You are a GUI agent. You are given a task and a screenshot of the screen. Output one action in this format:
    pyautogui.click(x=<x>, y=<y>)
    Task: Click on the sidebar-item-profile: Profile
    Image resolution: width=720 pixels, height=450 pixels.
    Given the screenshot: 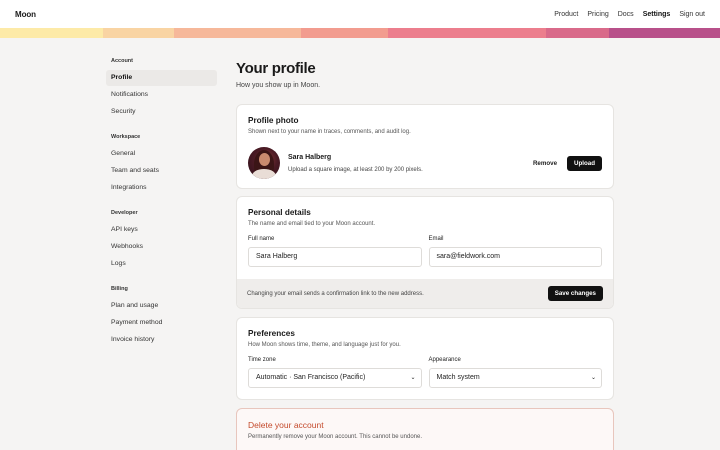 What is the action you would take?
    pyautogui.click(x=161, y=78)
    